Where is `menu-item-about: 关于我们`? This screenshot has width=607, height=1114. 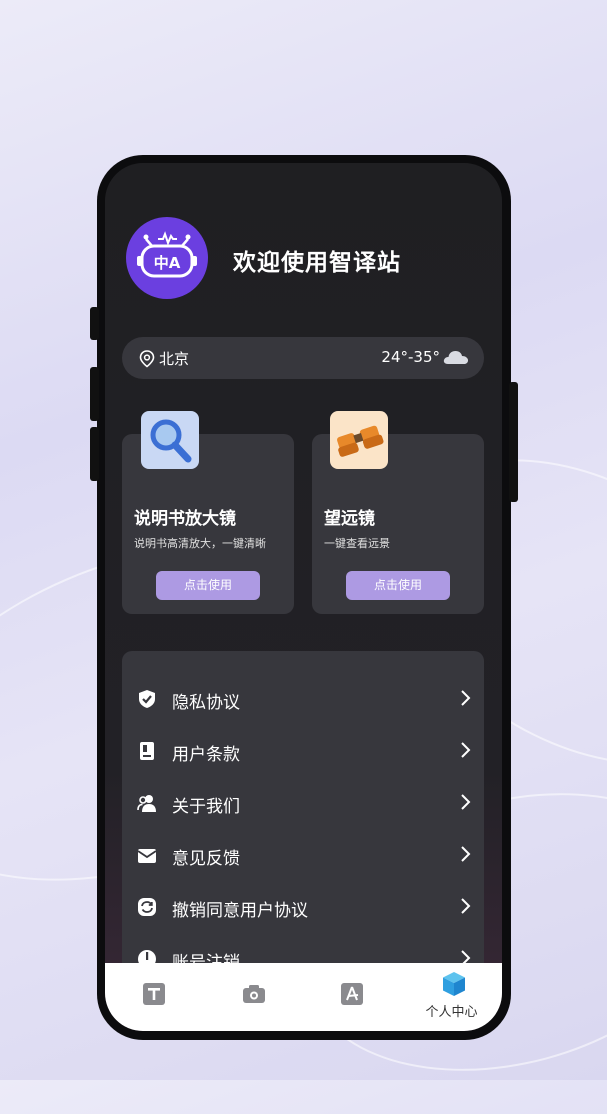 menu-item-about: 关于我们 is located at coordinates (303, 803).